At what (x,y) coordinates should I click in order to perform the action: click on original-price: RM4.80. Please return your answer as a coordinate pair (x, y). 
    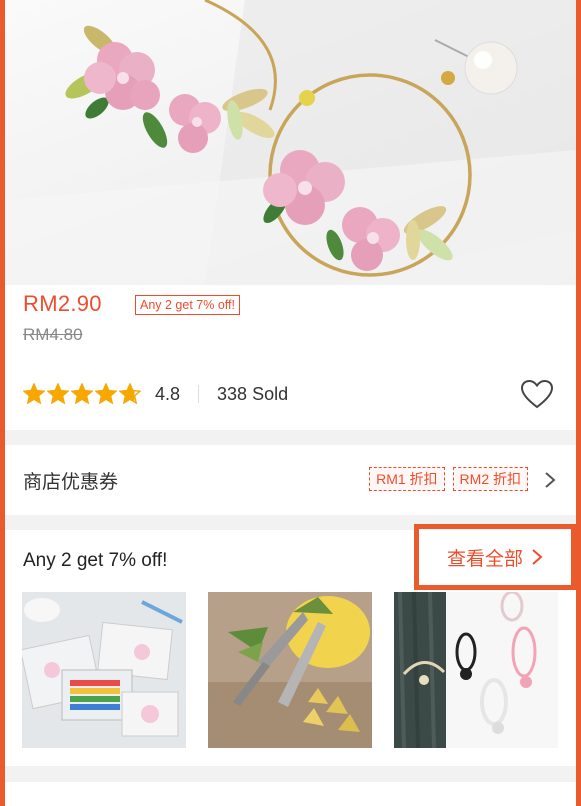
    Looking at the image, I should click on (53, 334).